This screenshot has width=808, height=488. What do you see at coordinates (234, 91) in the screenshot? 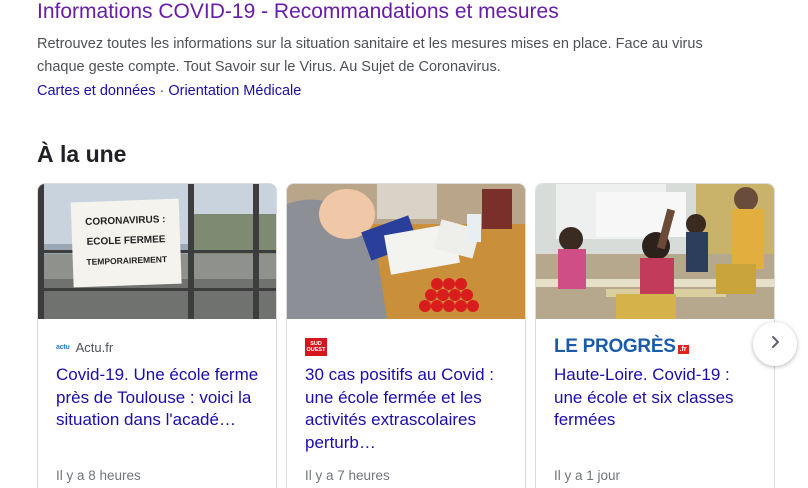
I see `sitelink-orientation: Orientation Médicale` at bounding box center [234, 91].